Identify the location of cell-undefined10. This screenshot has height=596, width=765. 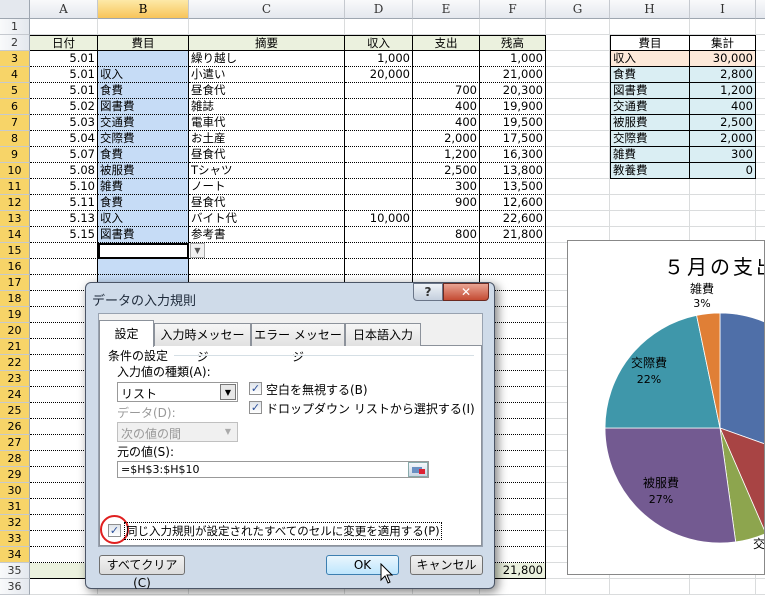
(760, 171).